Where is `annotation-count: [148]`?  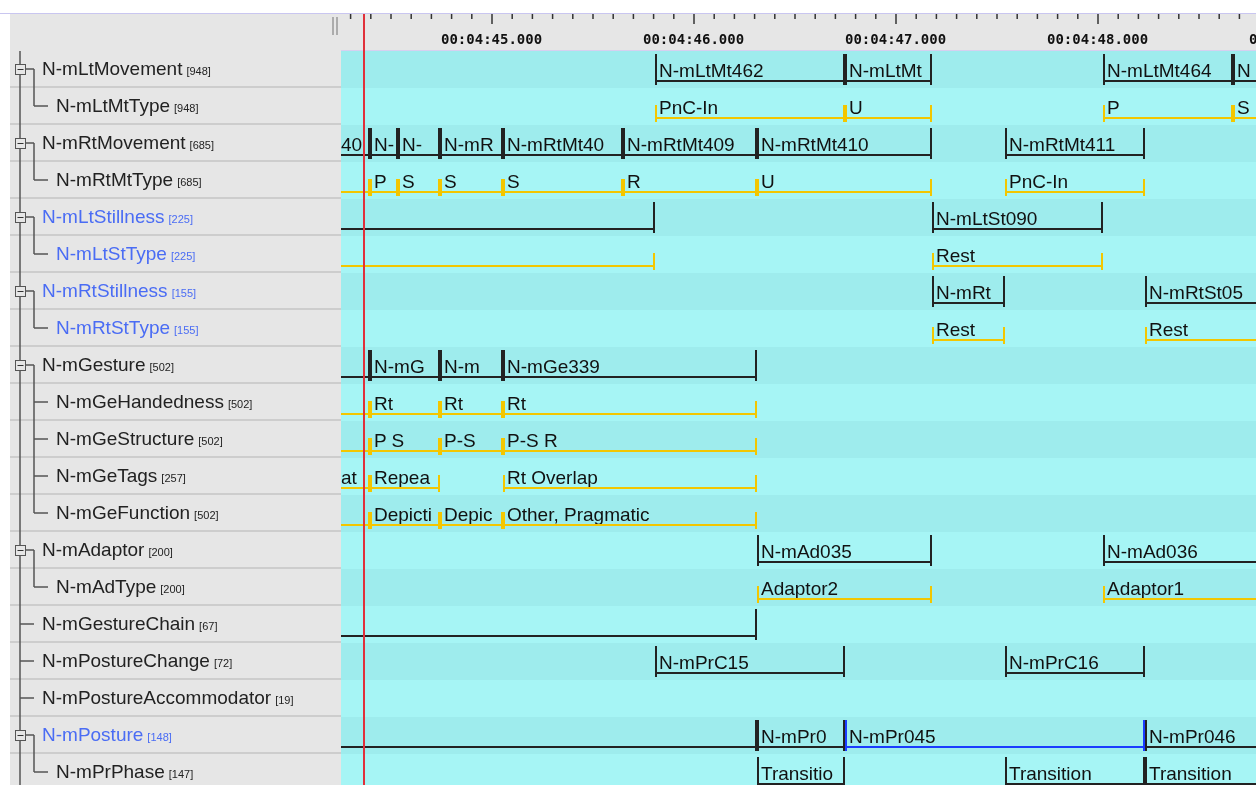
annotation-count: [148] is located at coordinates (159, 737).